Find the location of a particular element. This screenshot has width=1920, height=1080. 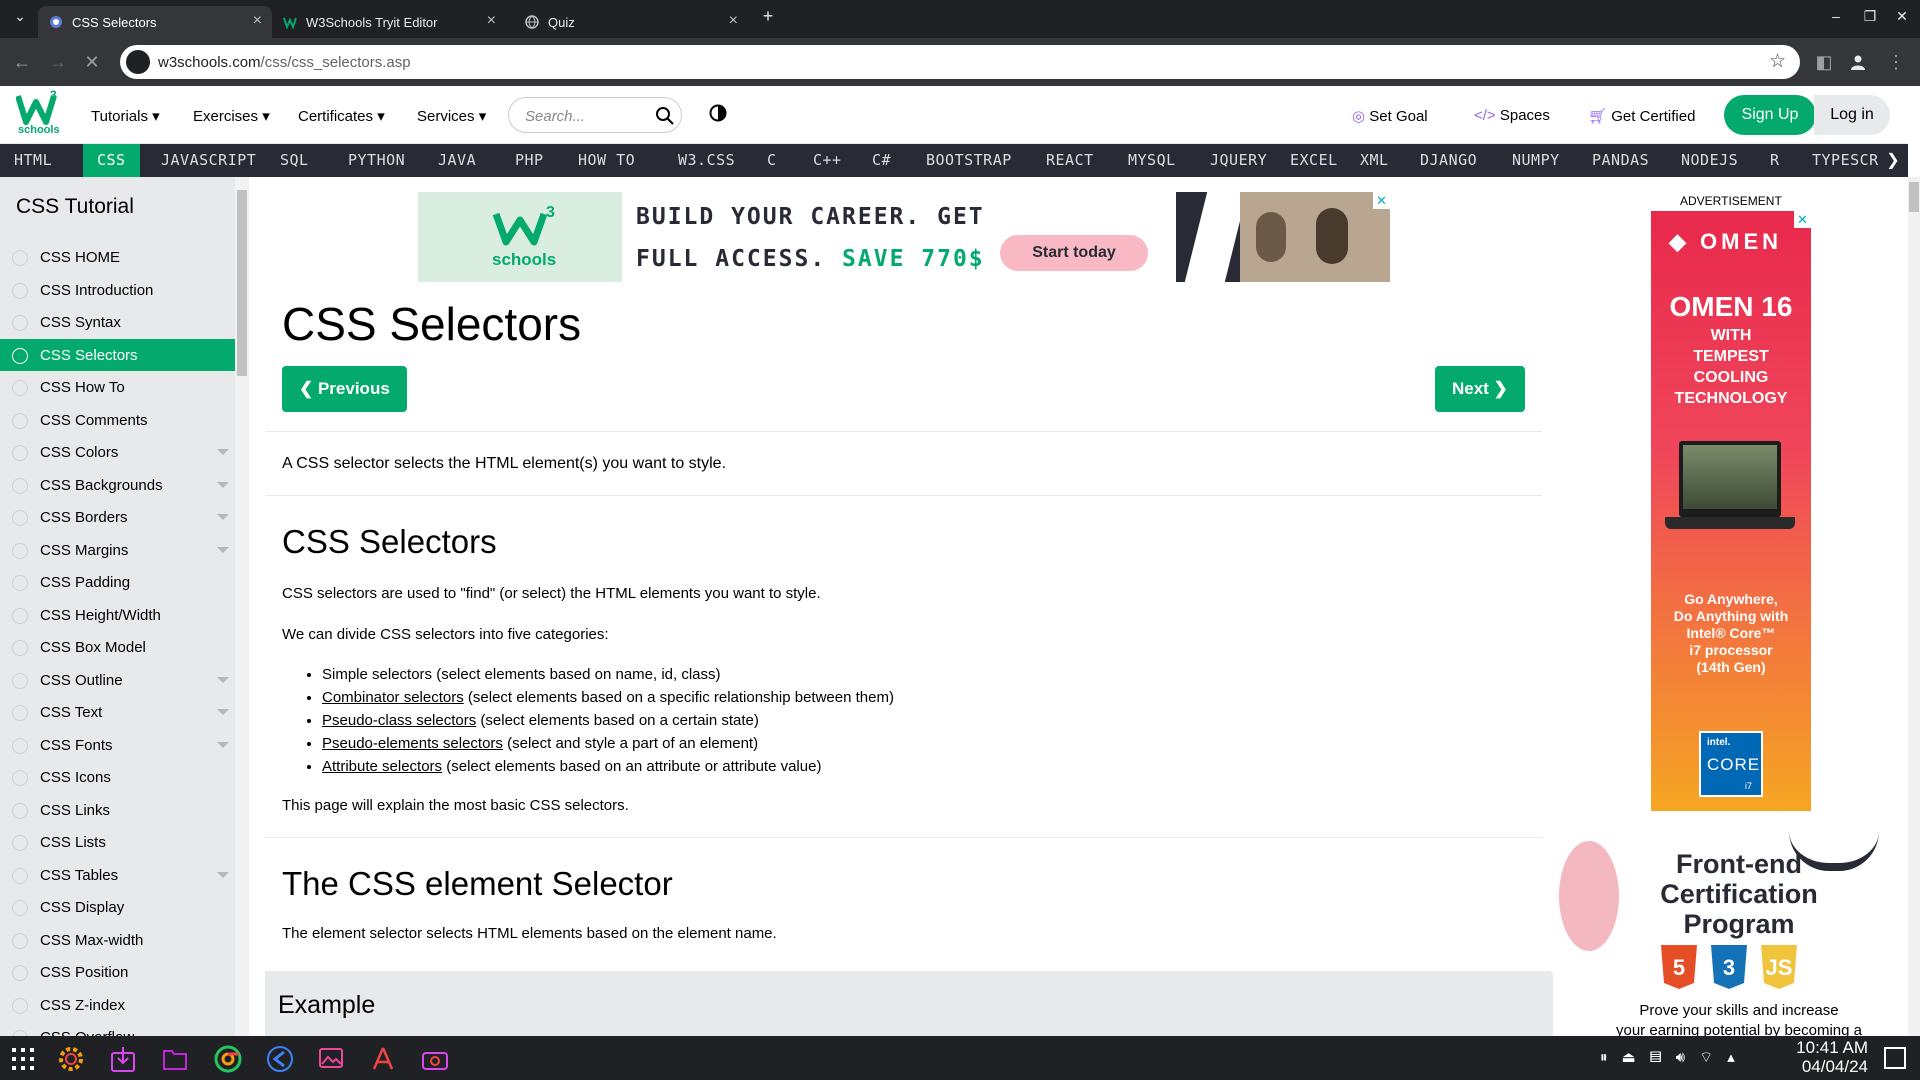

nav-item-php: PHP is located at coordinates (529, 160).